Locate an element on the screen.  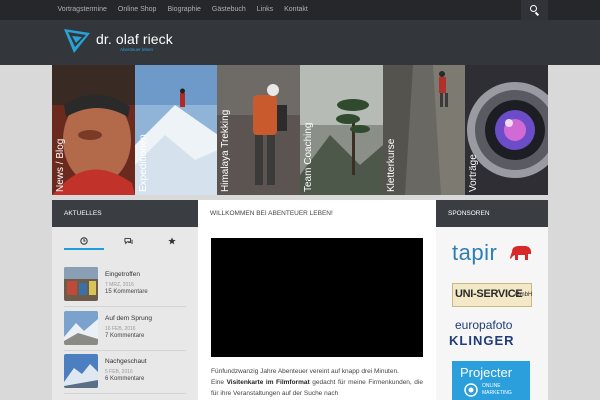
slide-caption: News / Blog is located at coordinates (60, 165).